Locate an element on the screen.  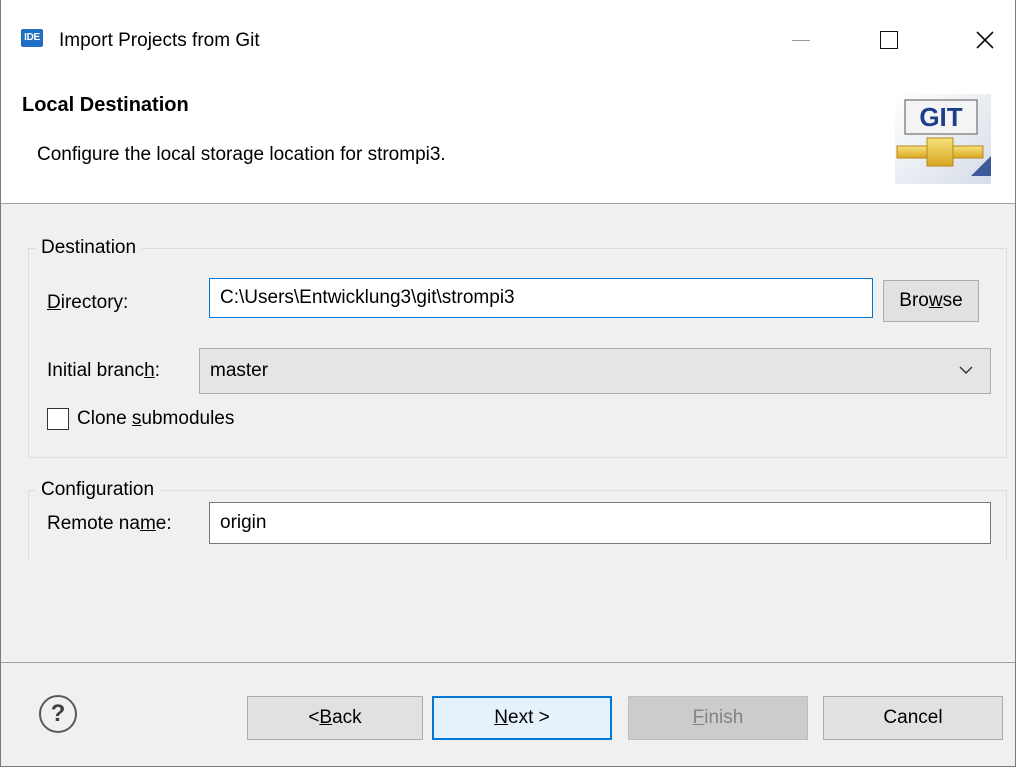
directory-label: Directory: is located at coordinates (88, 302).